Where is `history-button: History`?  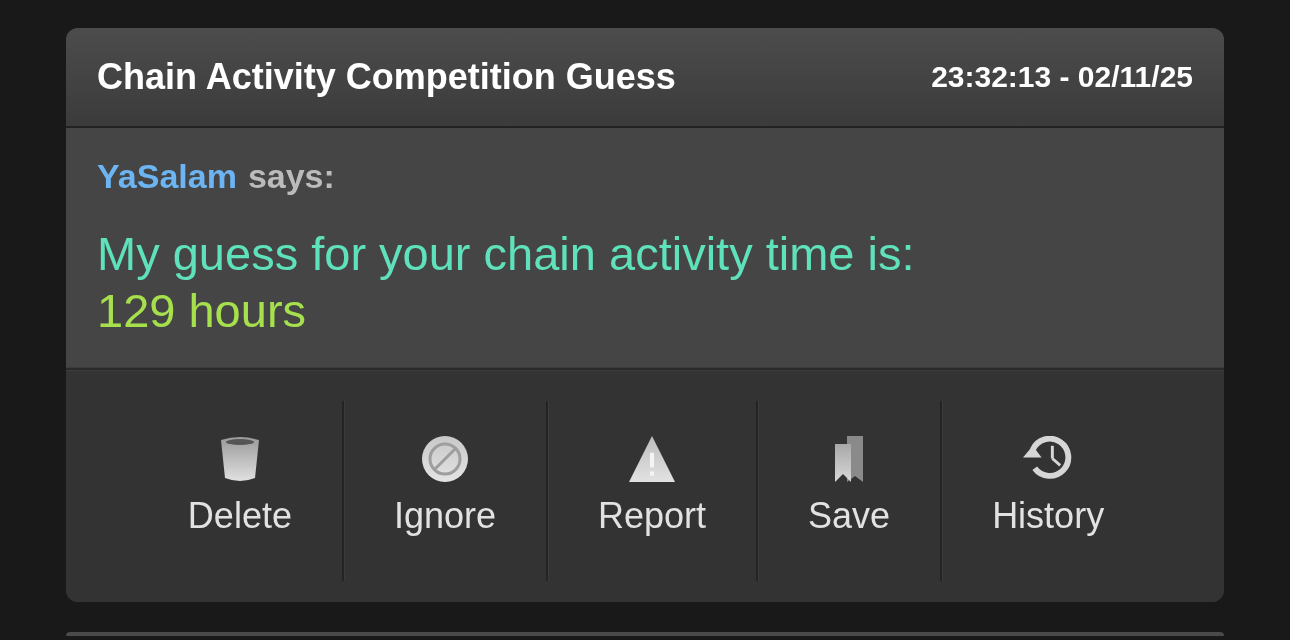
history-button: History is located at coordinates (1047, 491).